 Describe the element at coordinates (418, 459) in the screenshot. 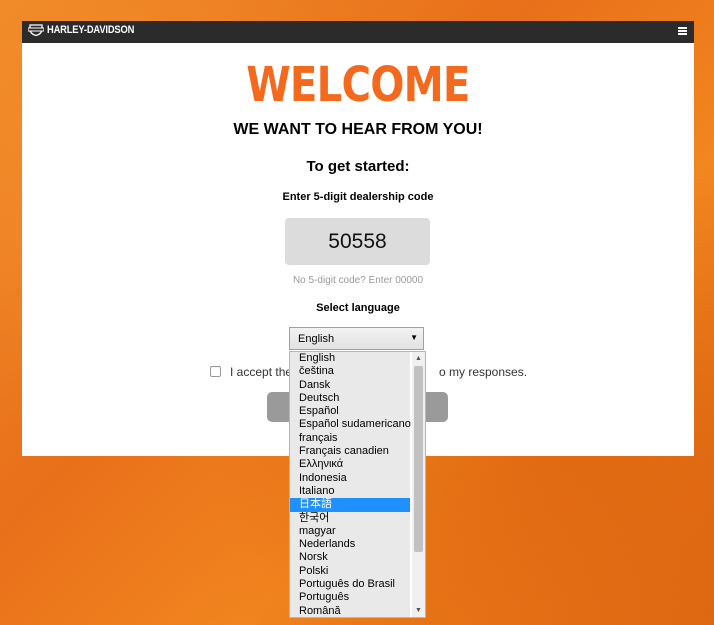

I see `scrollbar-thumb` at that location.